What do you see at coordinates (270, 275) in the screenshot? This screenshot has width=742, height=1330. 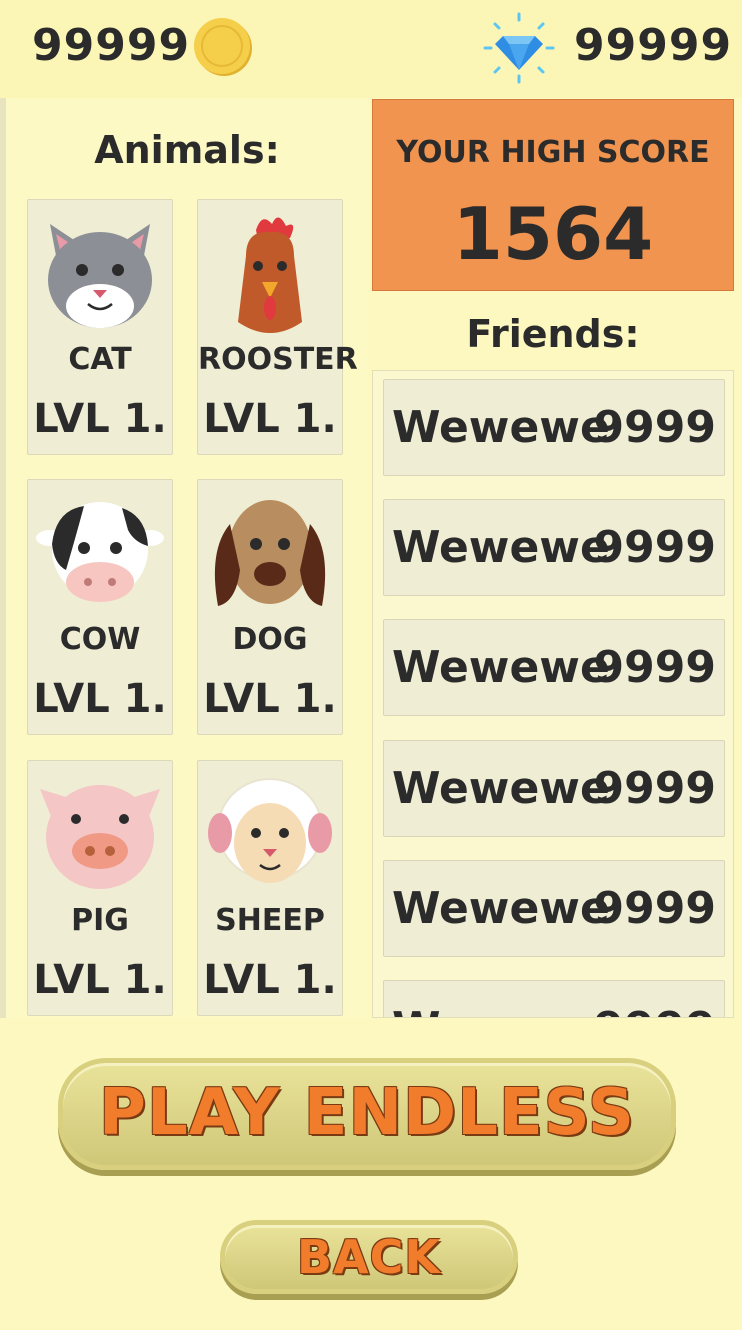 I see `rooster-face-icon` at bounding box center [270, 275].